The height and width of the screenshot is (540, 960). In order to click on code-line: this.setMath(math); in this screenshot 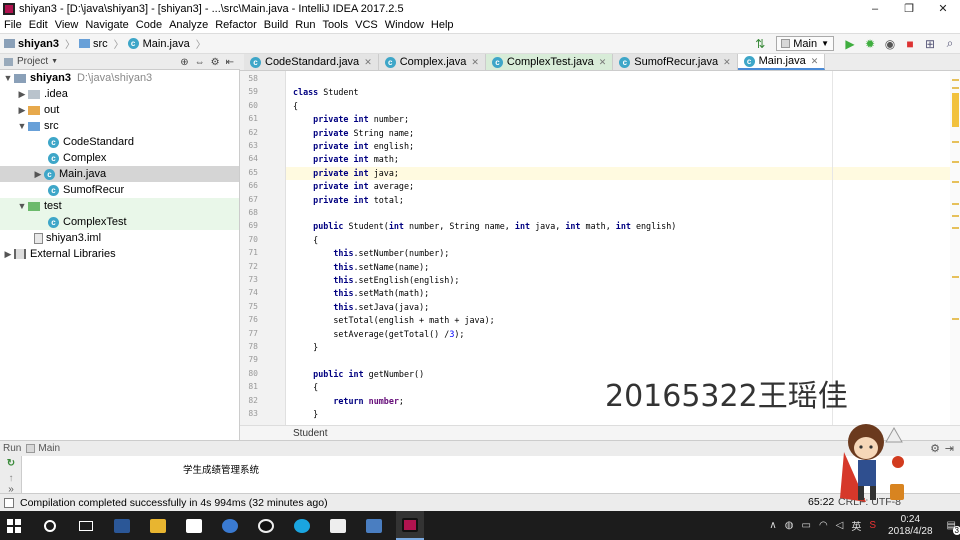, I will do `click(361, 293)`.